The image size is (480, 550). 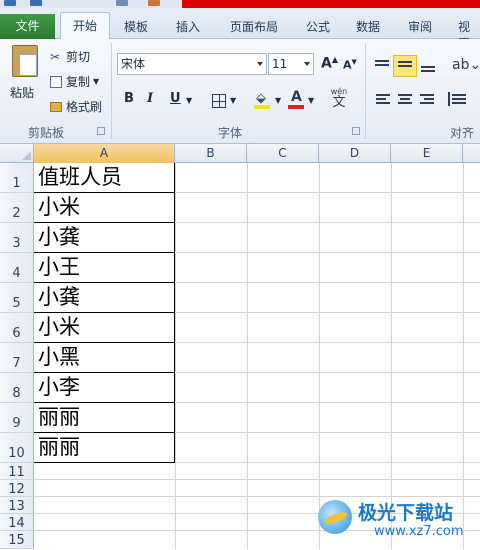 I want to click on save-icon, so click(x=36, y=3).